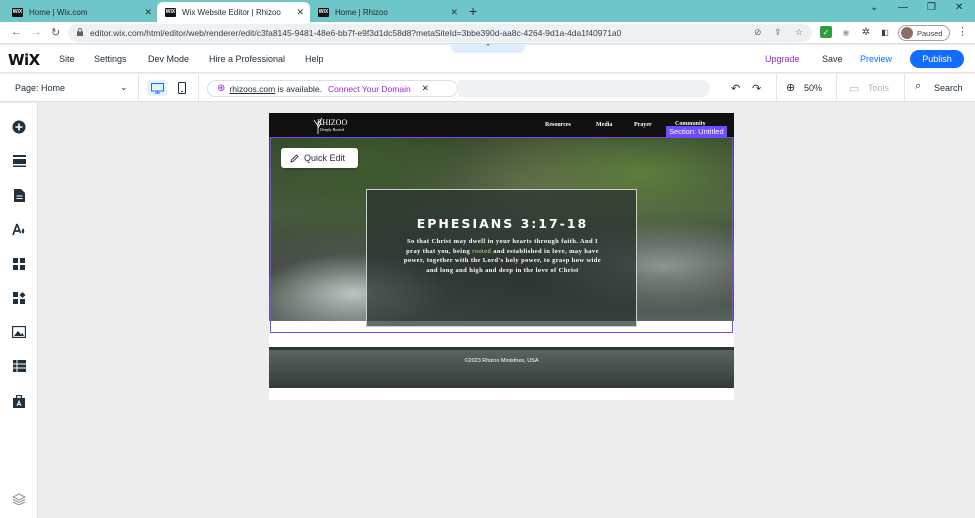 The height and width of the screenshot is (518, 975). Describe the element at coordinates (959, 7) in the screenshot. I see `window-close-icon: ✕` at that location.